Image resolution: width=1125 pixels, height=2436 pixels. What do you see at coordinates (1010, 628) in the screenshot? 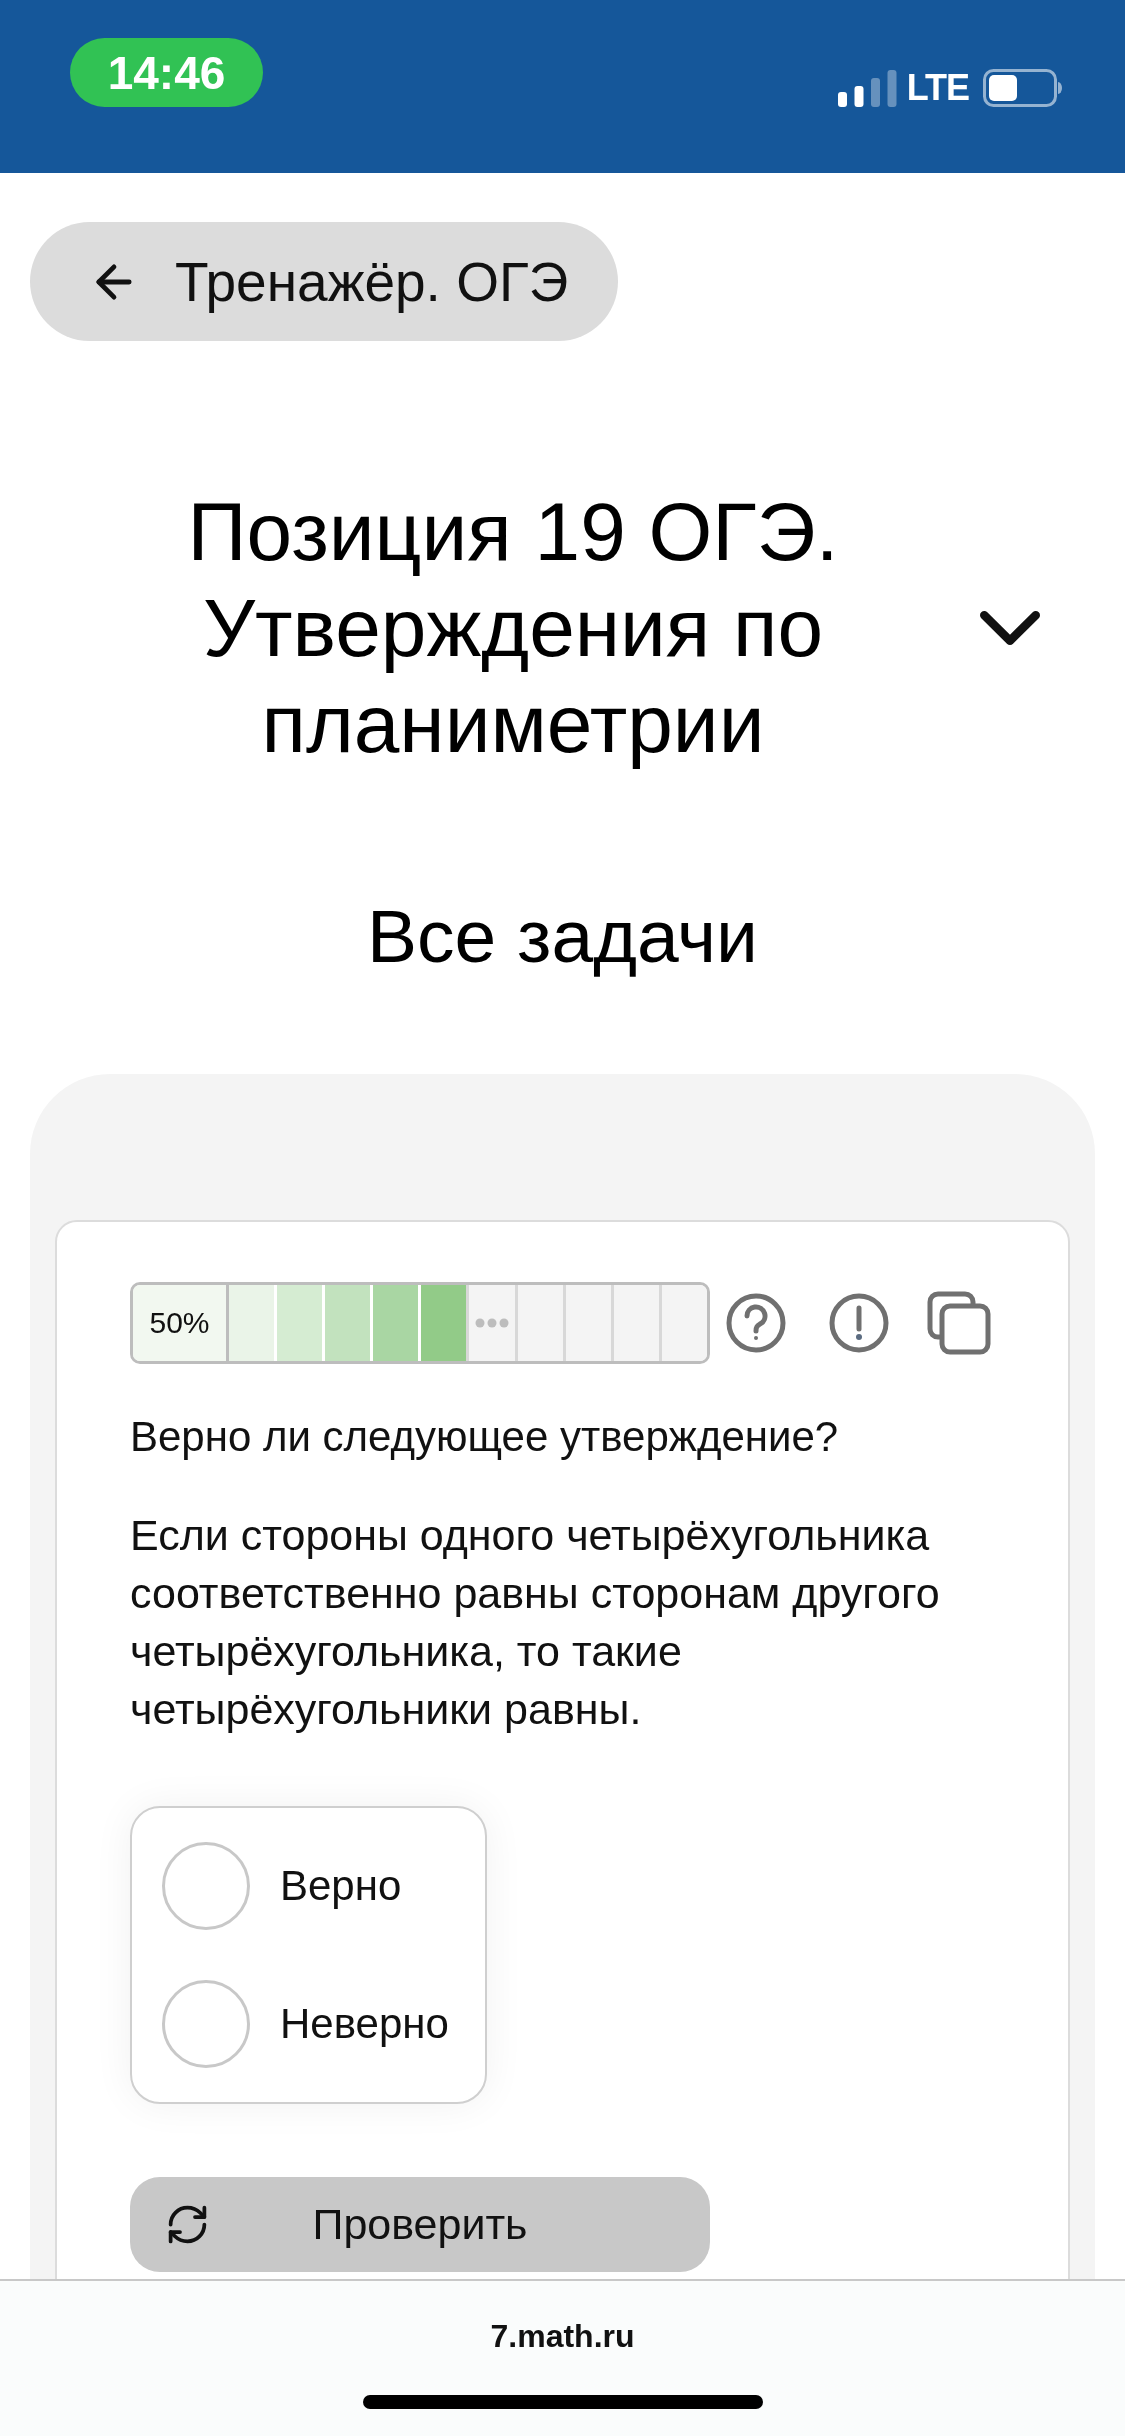
I see `chevron-down-icon` at bounding box center [1010, 628].